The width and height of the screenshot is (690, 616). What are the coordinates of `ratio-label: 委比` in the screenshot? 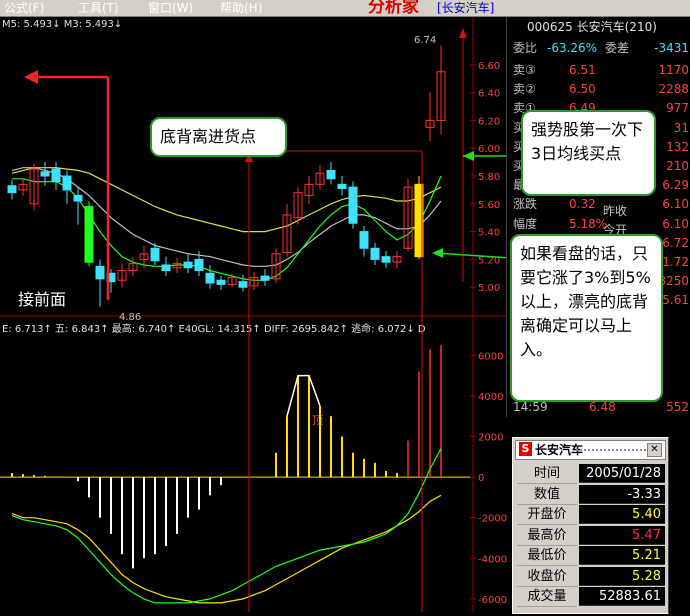 It's located at (525, 48).